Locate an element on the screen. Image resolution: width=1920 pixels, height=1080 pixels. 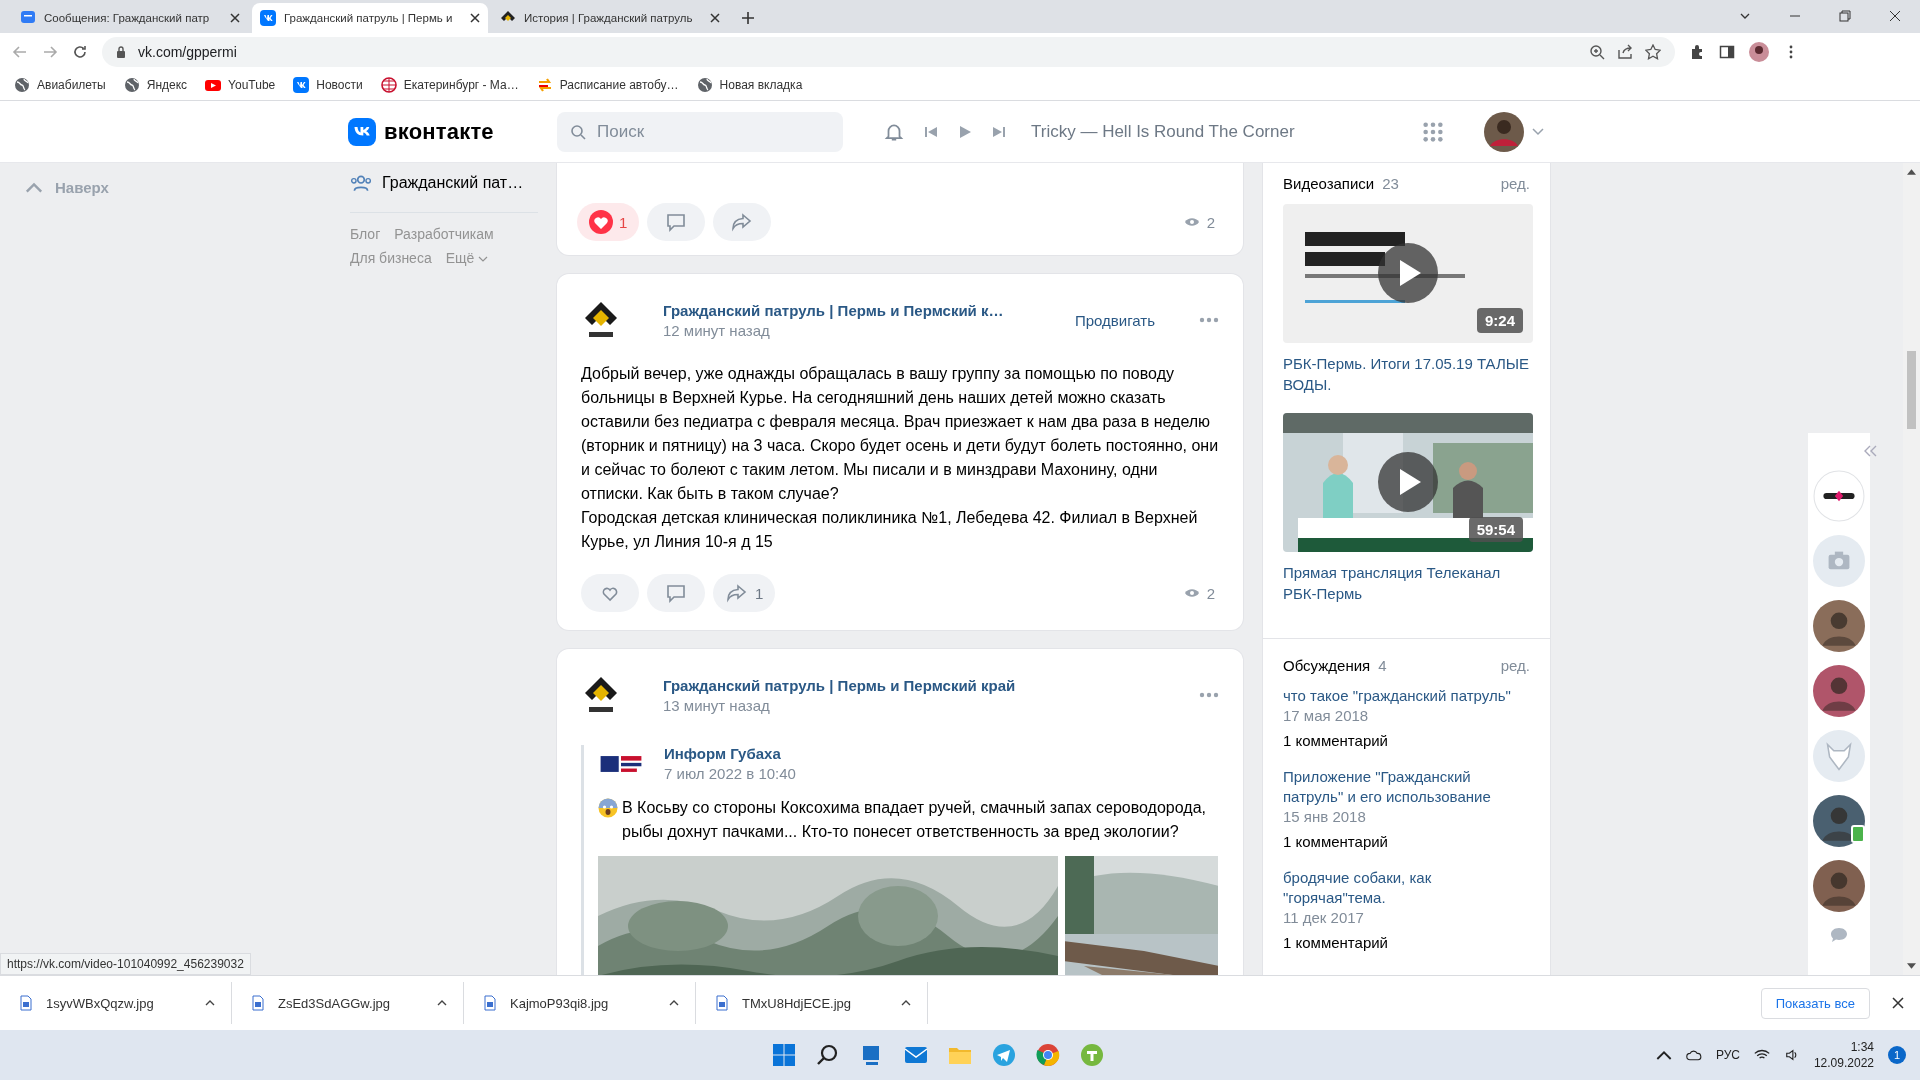
section-count: 23 is located at coordinates (1390, 183).